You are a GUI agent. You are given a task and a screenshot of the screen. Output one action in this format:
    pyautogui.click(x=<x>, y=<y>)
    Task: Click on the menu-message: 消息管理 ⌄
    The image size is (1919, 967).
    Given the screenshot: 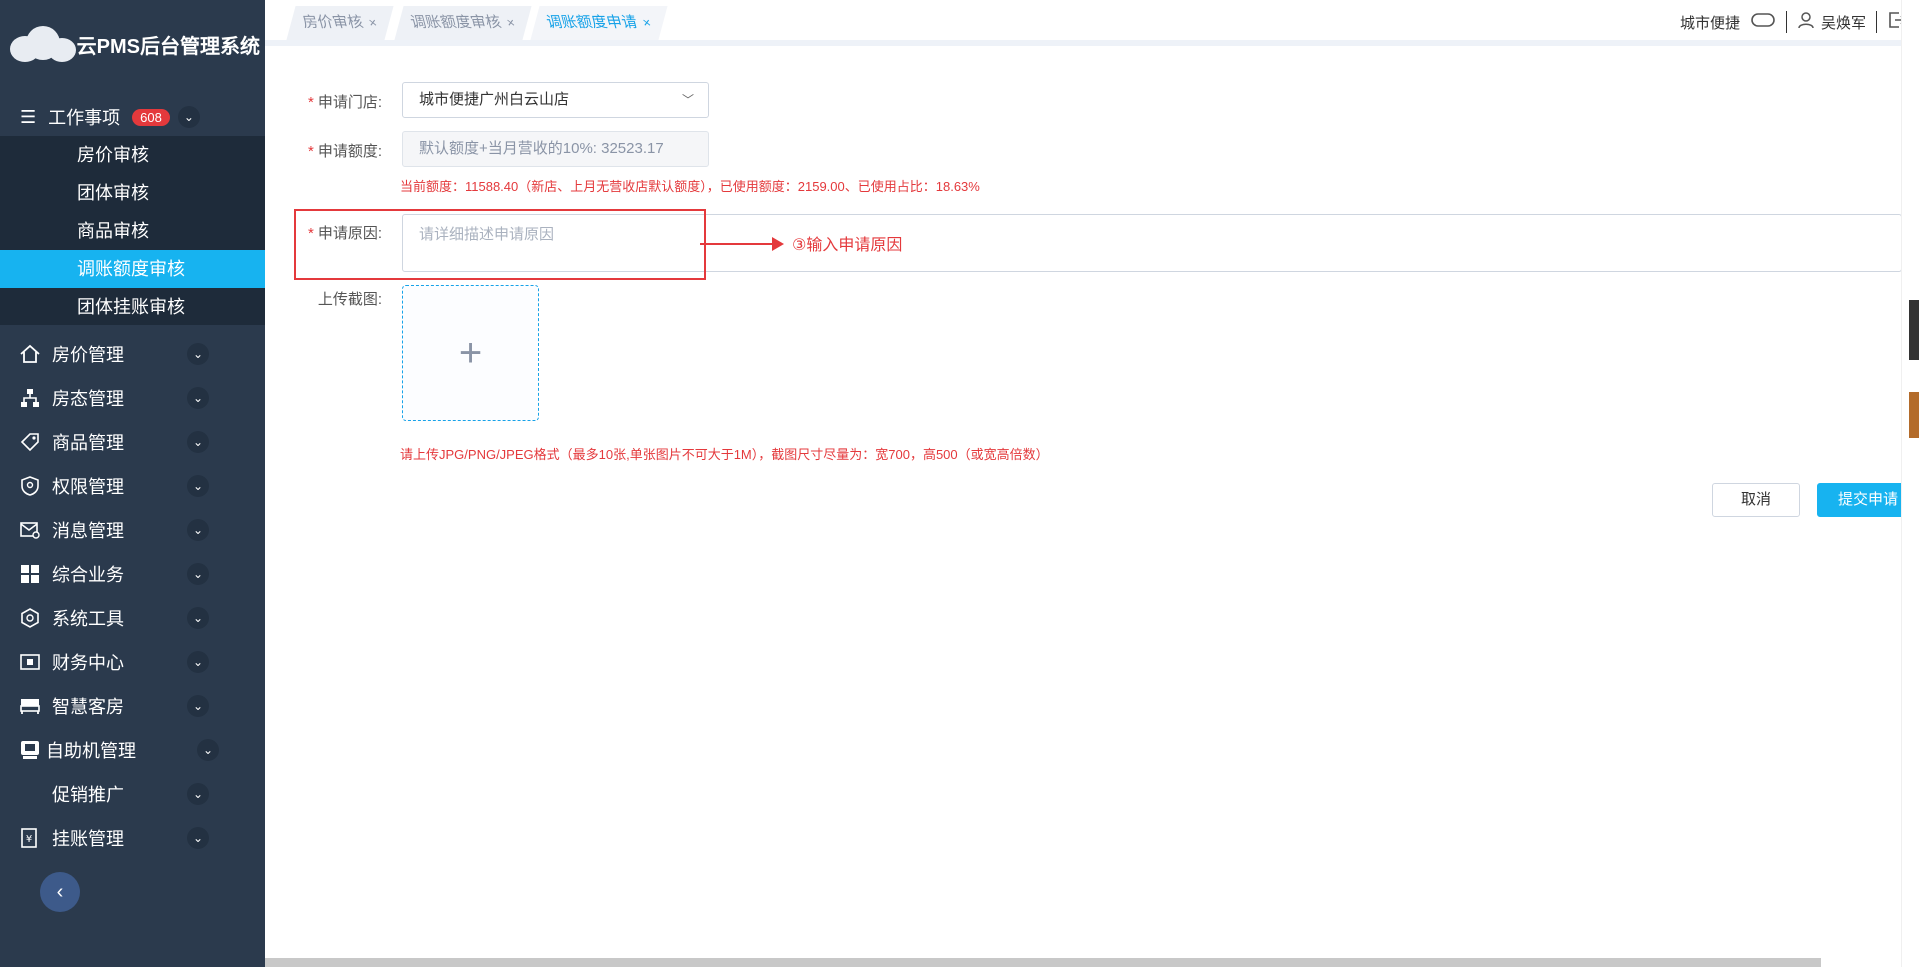 What is the action you would take?
    pyautogui.click(x=132, y=530)
    